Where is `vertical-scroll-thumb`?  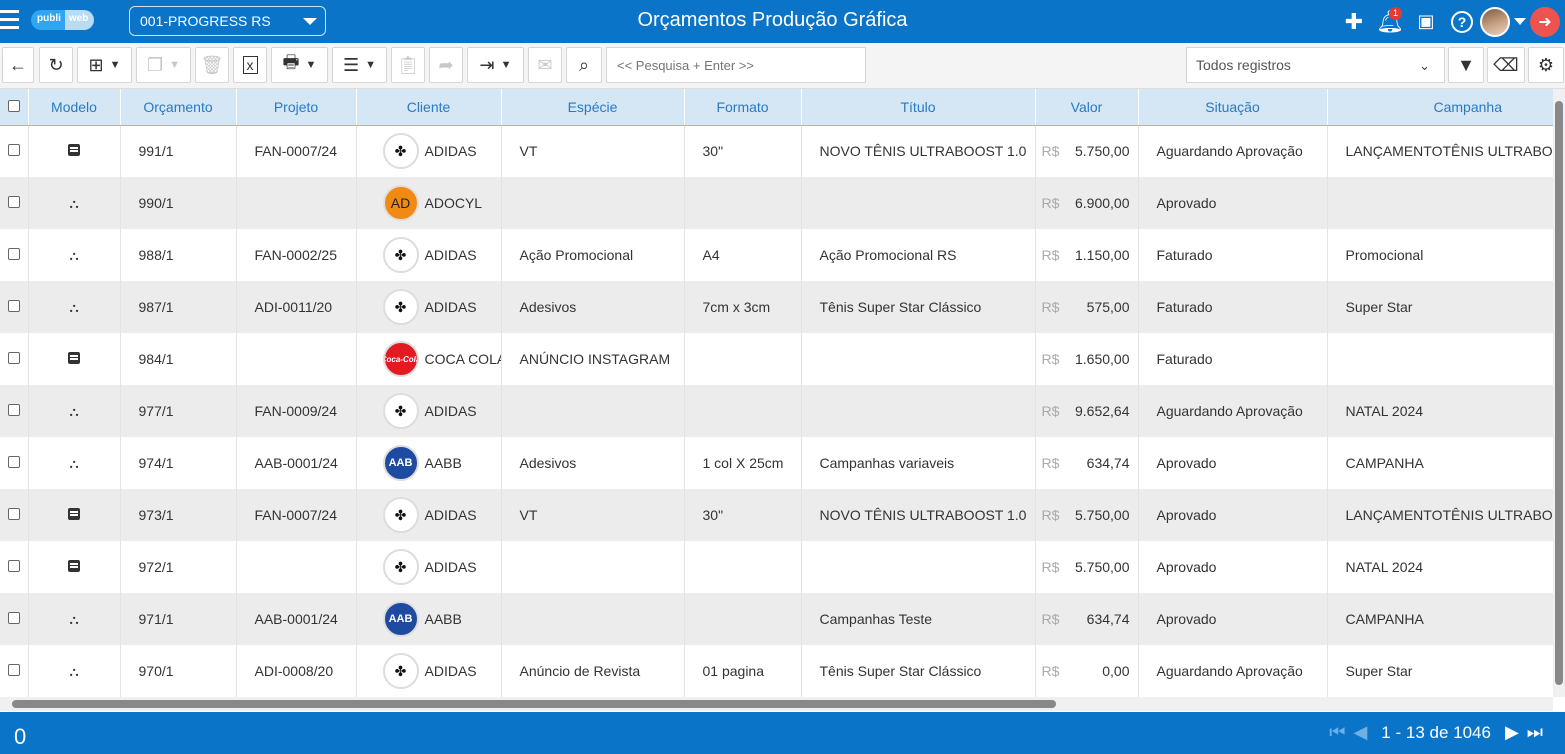 vertical-scroll-thumb is located at coordinates (1559, 393).